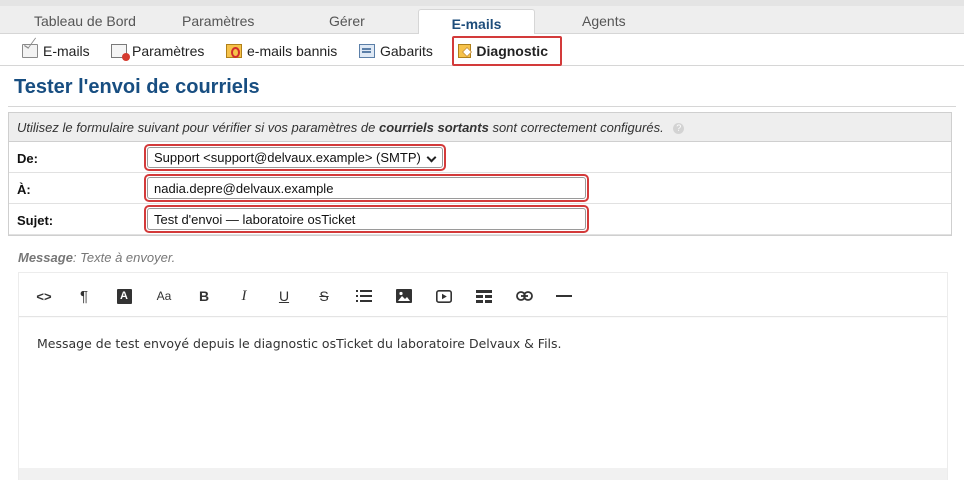  What do you see at coordinates (244, 296) in the screenshot?
I see `italic-button: I` at bounding box center [244, 296].